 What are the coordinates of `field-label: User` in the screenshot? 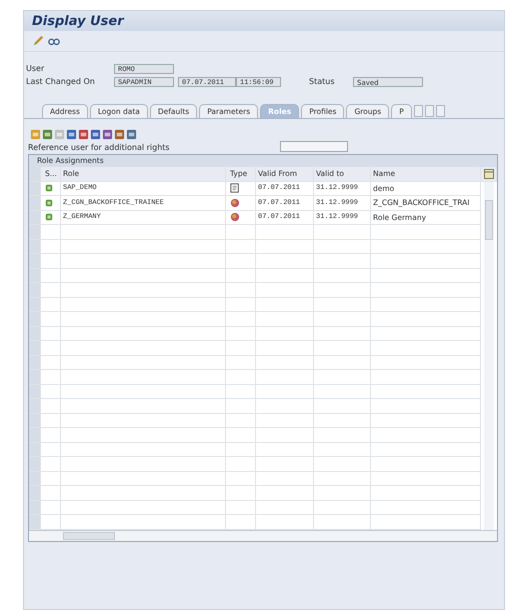 It's located at (36, 68).